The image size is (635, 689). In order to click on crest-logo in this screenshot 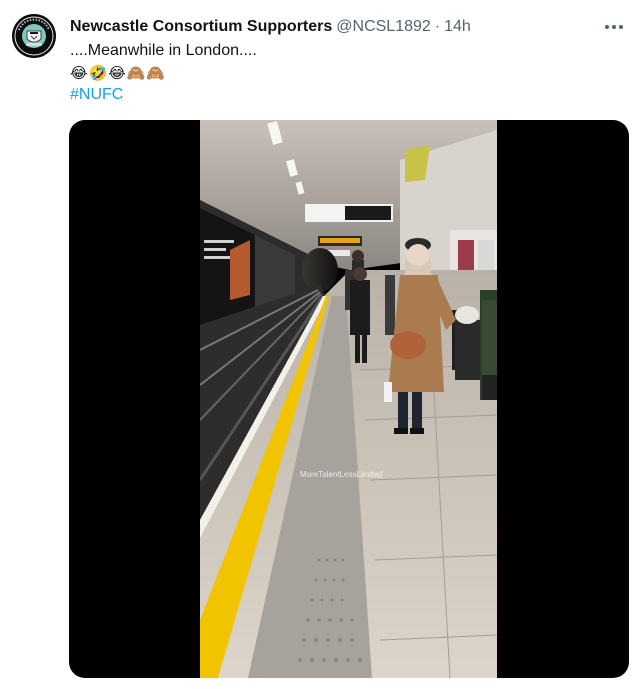, I will do `click(34, 36)`.